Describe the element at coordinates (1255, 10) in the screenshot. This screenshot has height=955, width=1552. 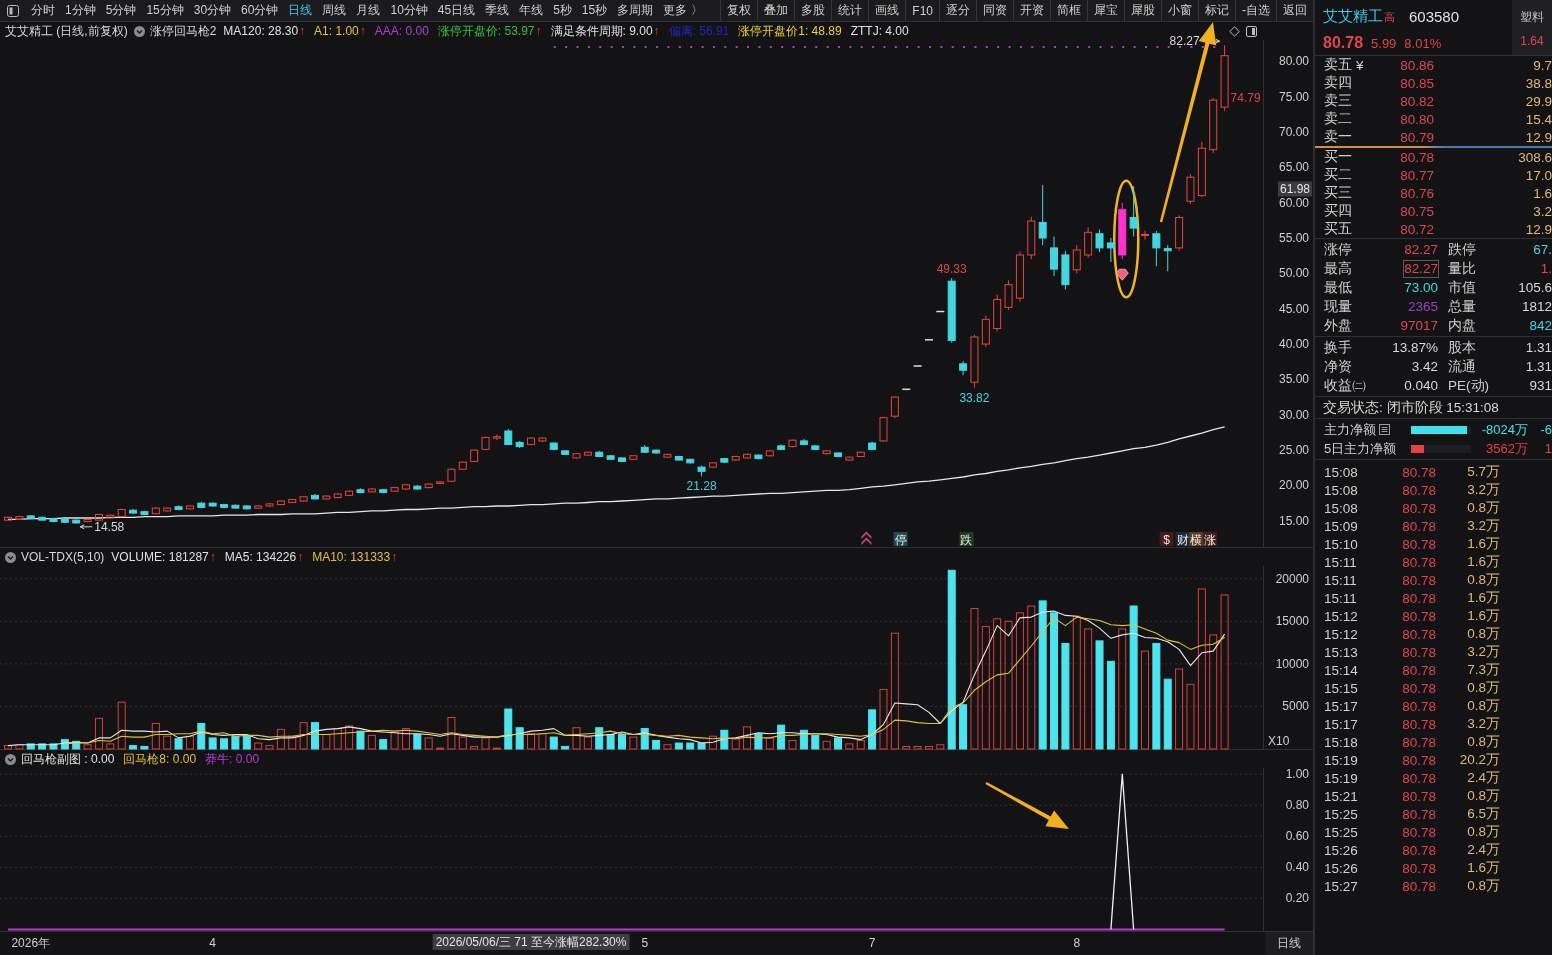
I see `toolbar-button: -自选` at that location.